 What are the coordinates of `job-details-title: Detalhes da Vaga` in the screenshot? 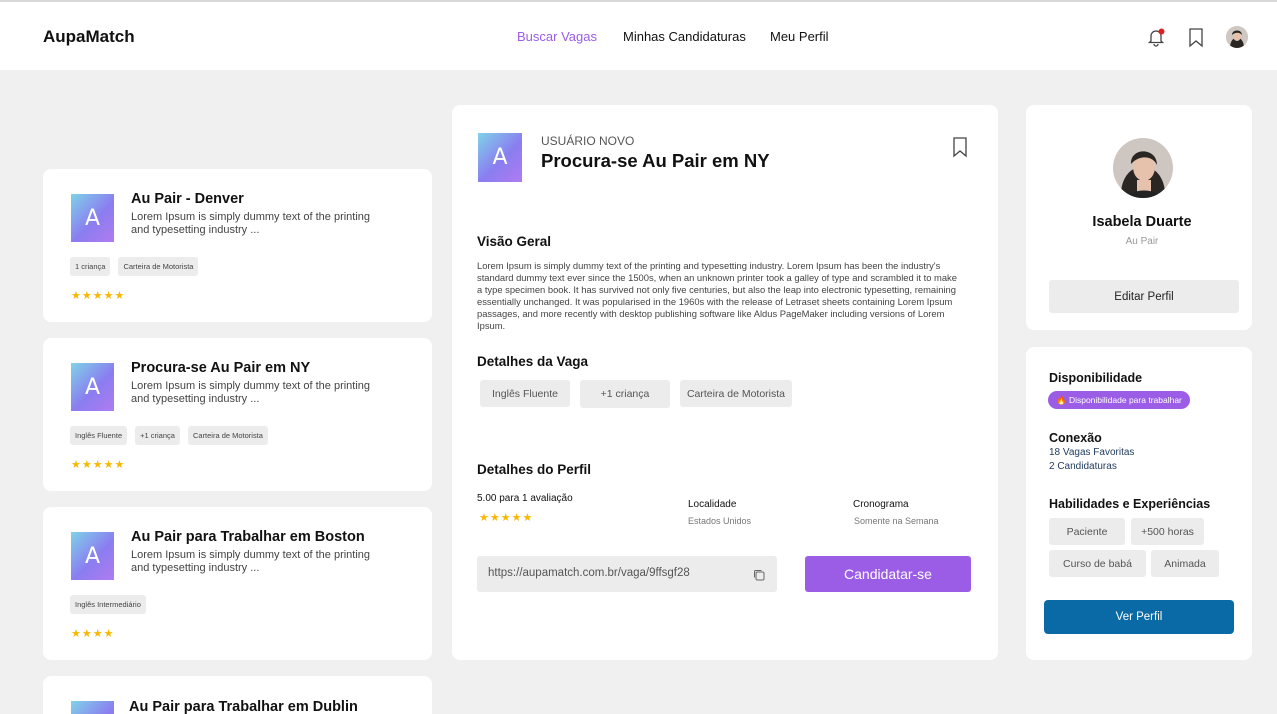 It's located at (533, 361).